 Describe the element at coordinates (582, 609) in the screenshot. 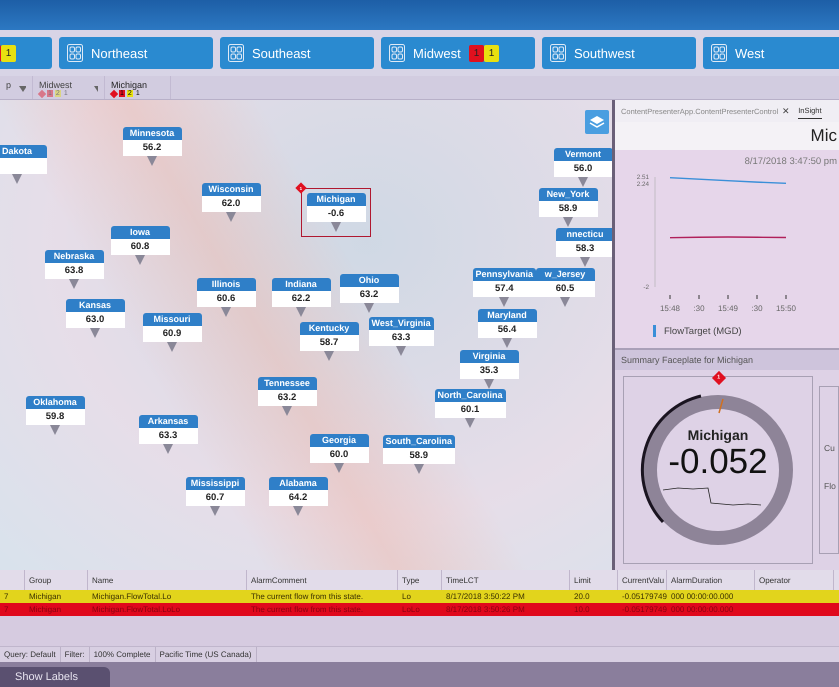

I see `table-cell-text: 10.0` at that location.